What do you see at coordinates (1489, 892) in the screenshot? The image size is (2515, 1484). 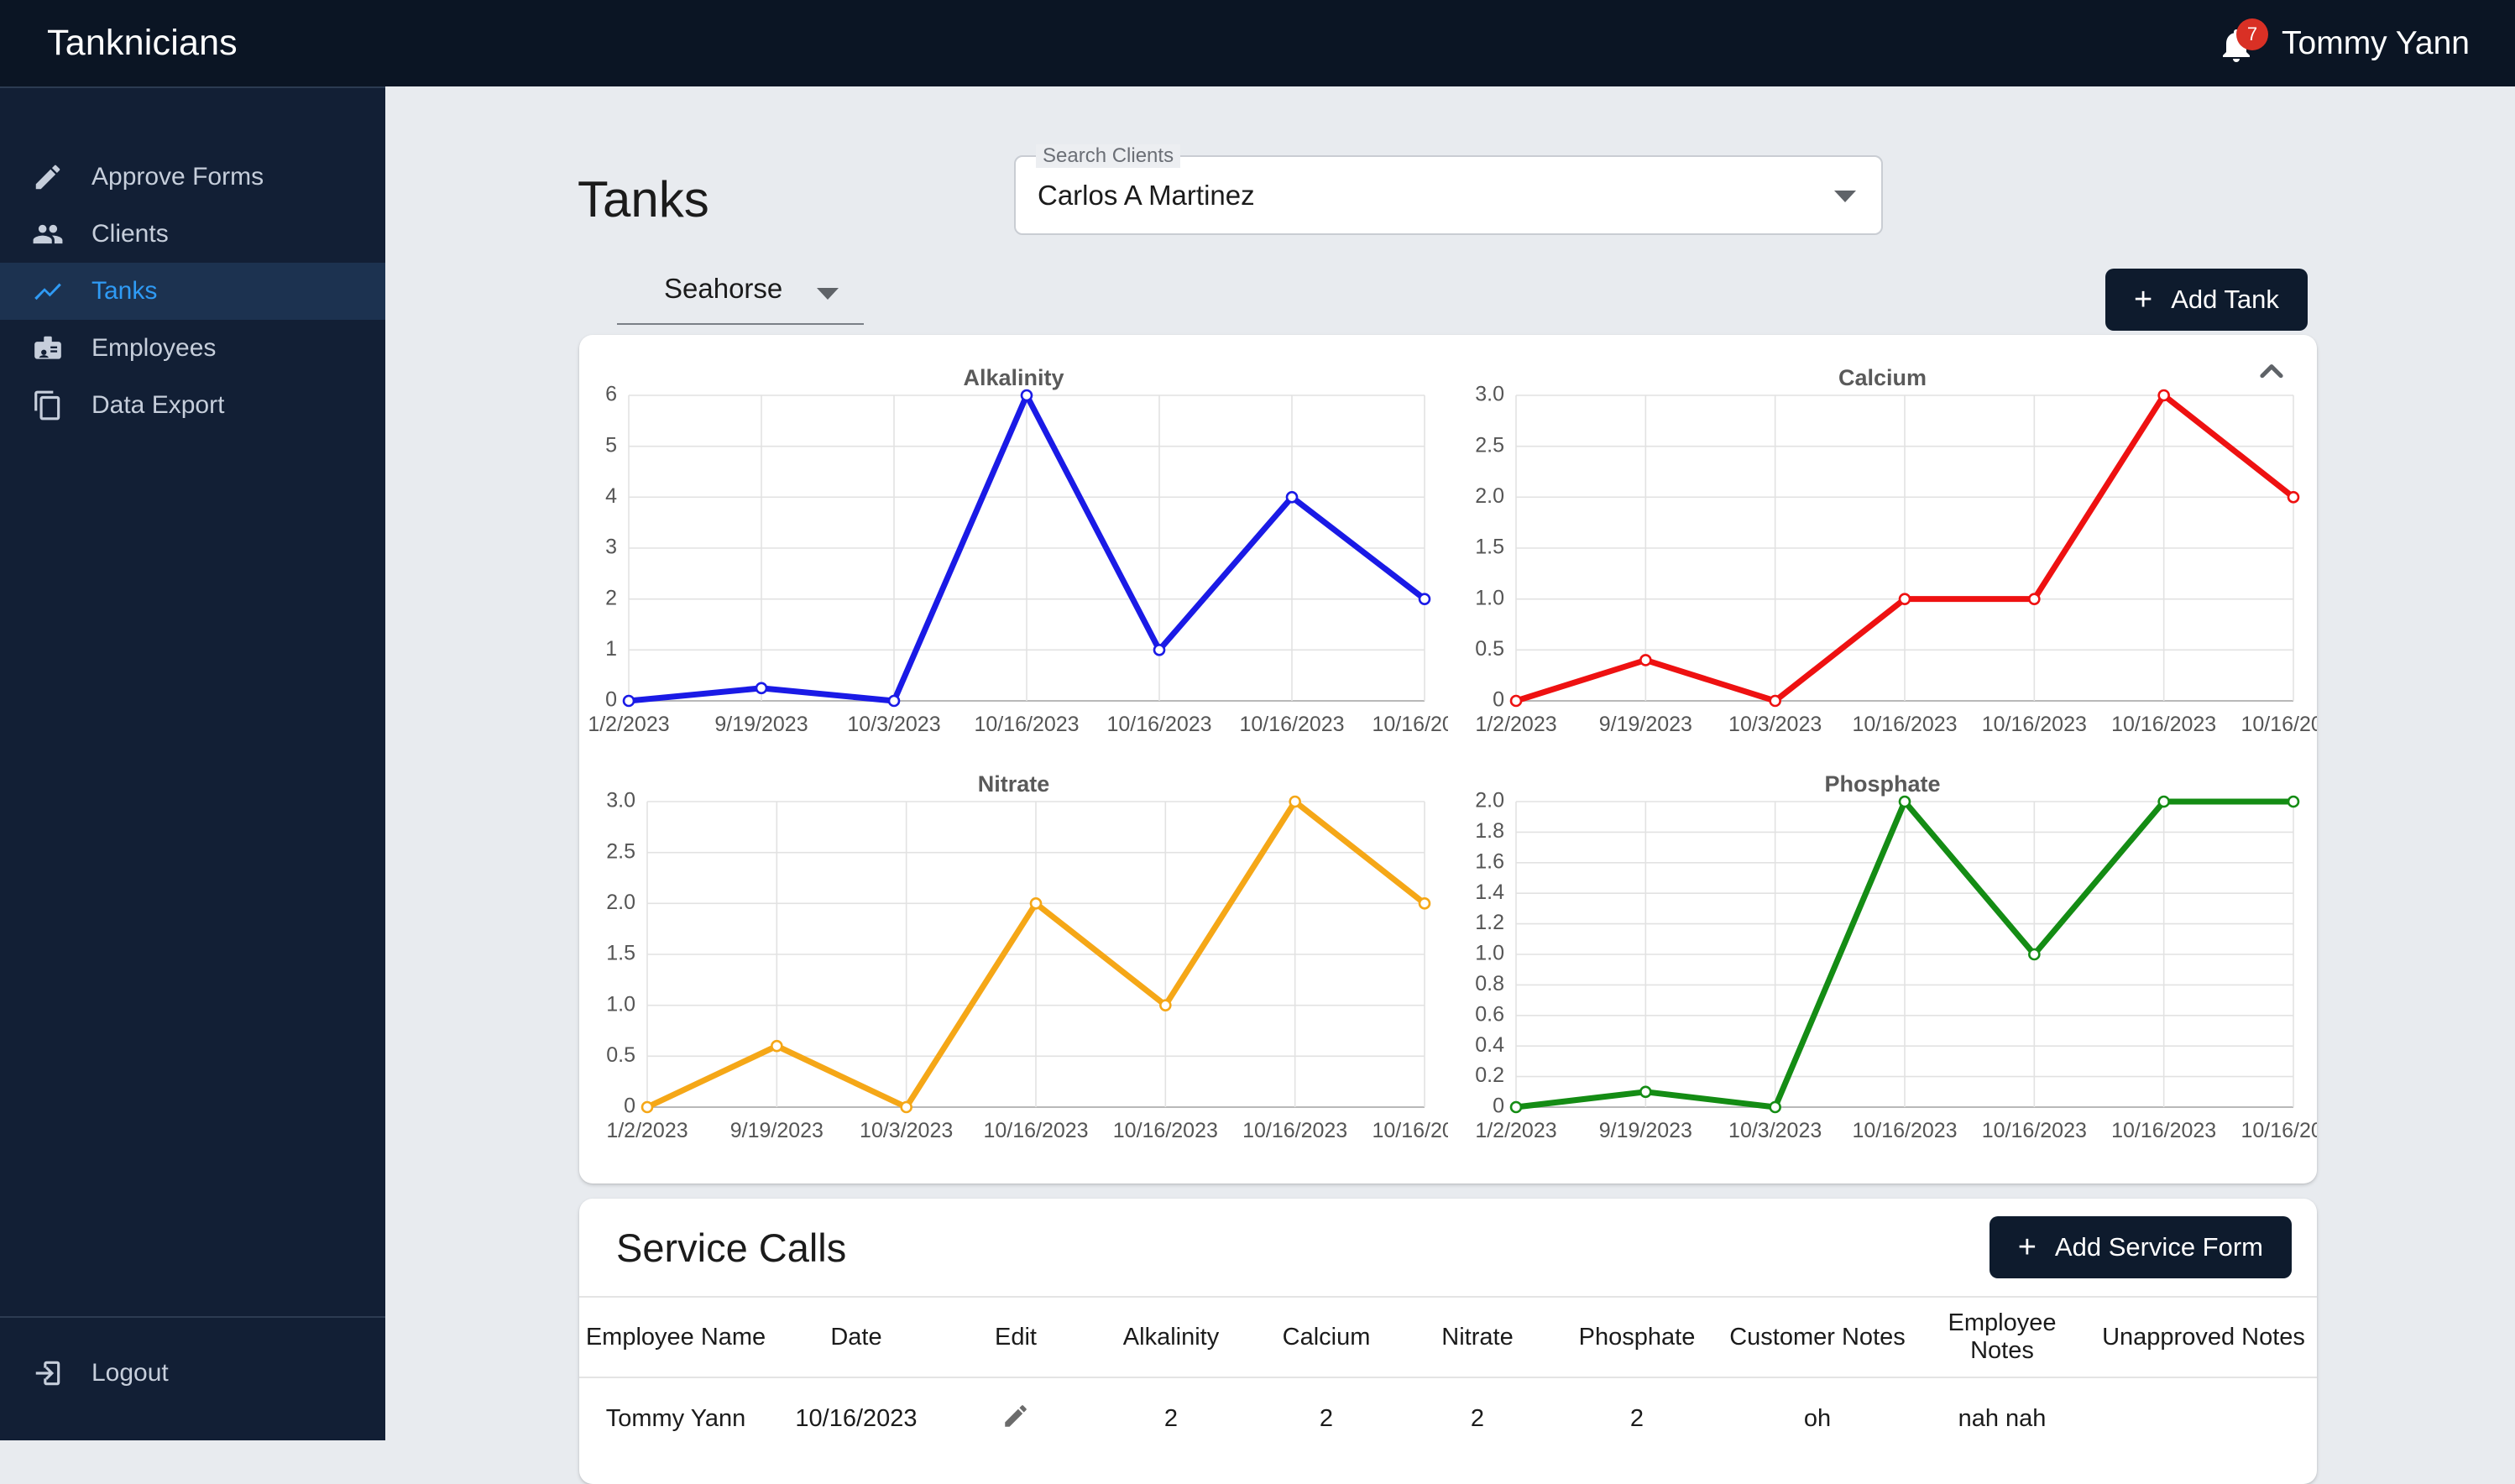 I see `y-tick-label: 1.4` at bounding box center [1489, 892].